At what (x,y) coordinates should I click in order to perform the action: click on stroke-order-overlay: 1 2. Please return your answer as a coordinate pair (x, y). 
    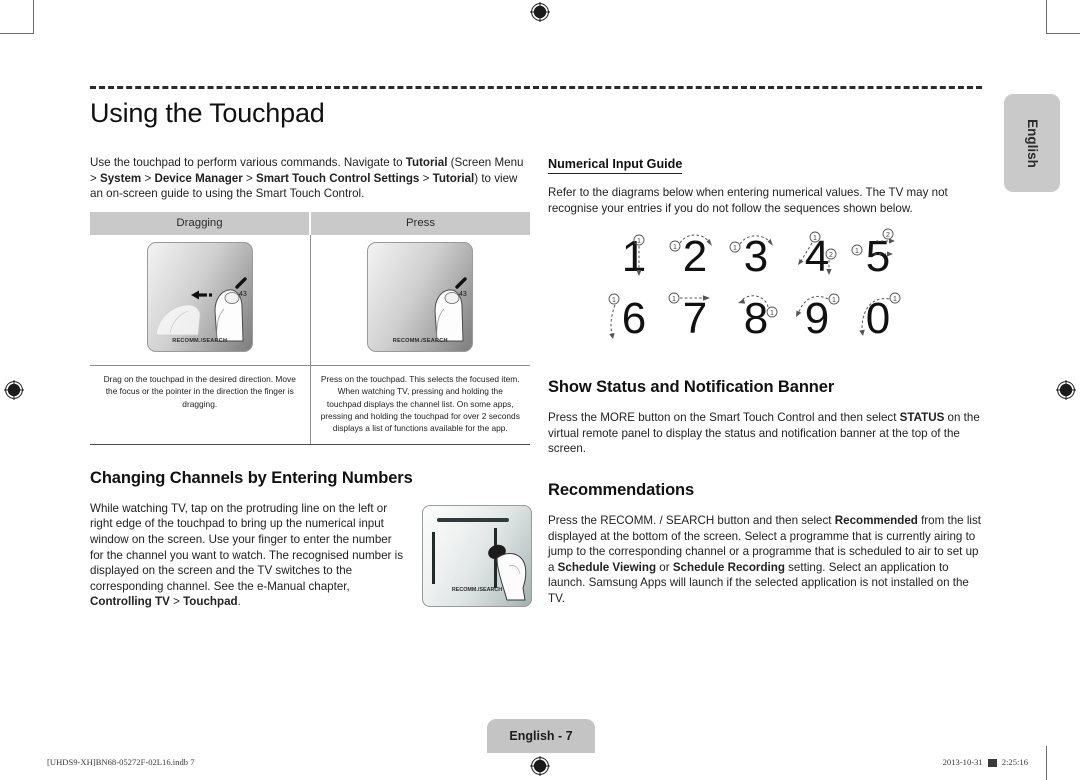
    Looking at the image, I should click on (817, 253).